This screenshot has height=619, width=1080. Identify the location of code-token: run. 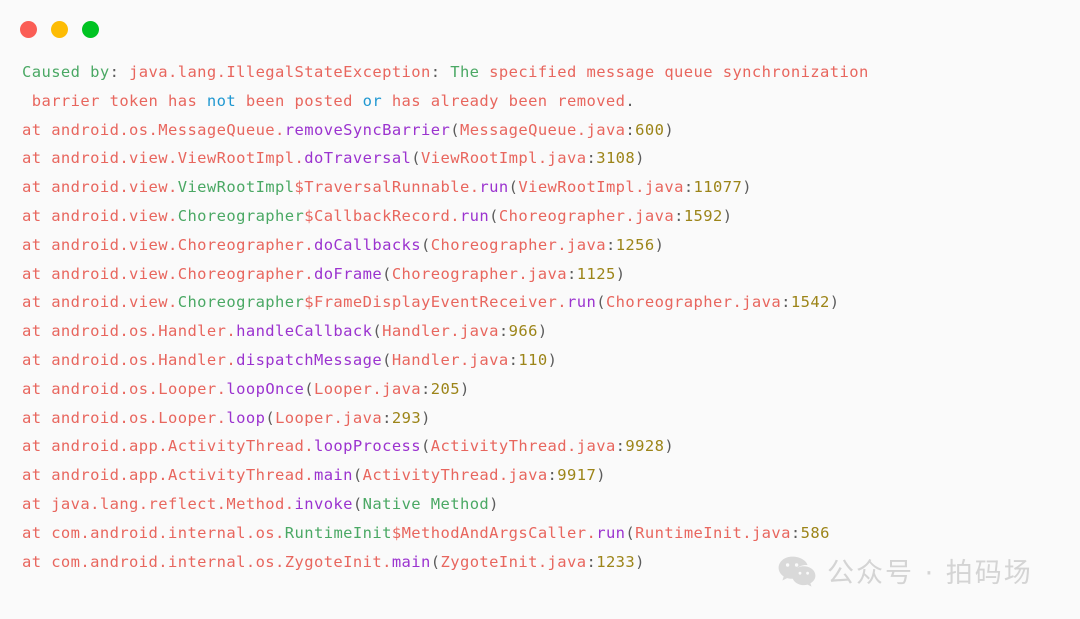
(494, 187).